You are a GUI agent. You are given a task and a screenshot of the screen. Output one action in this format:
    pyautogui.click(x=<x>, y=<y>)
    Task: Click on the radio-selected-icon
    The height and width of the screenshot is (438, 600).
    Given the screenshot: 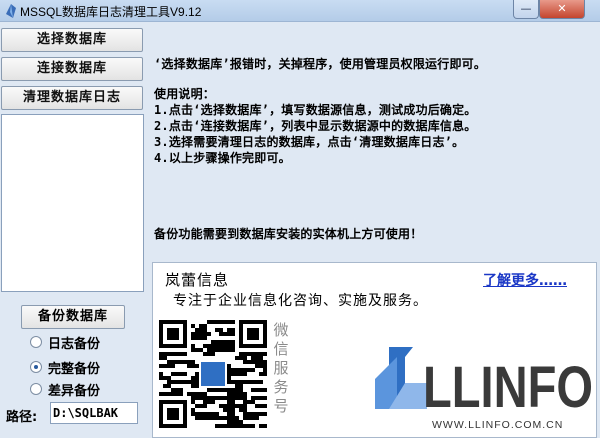 What is the action you would take?
    pyautogui.click(x=36, y=367)
    